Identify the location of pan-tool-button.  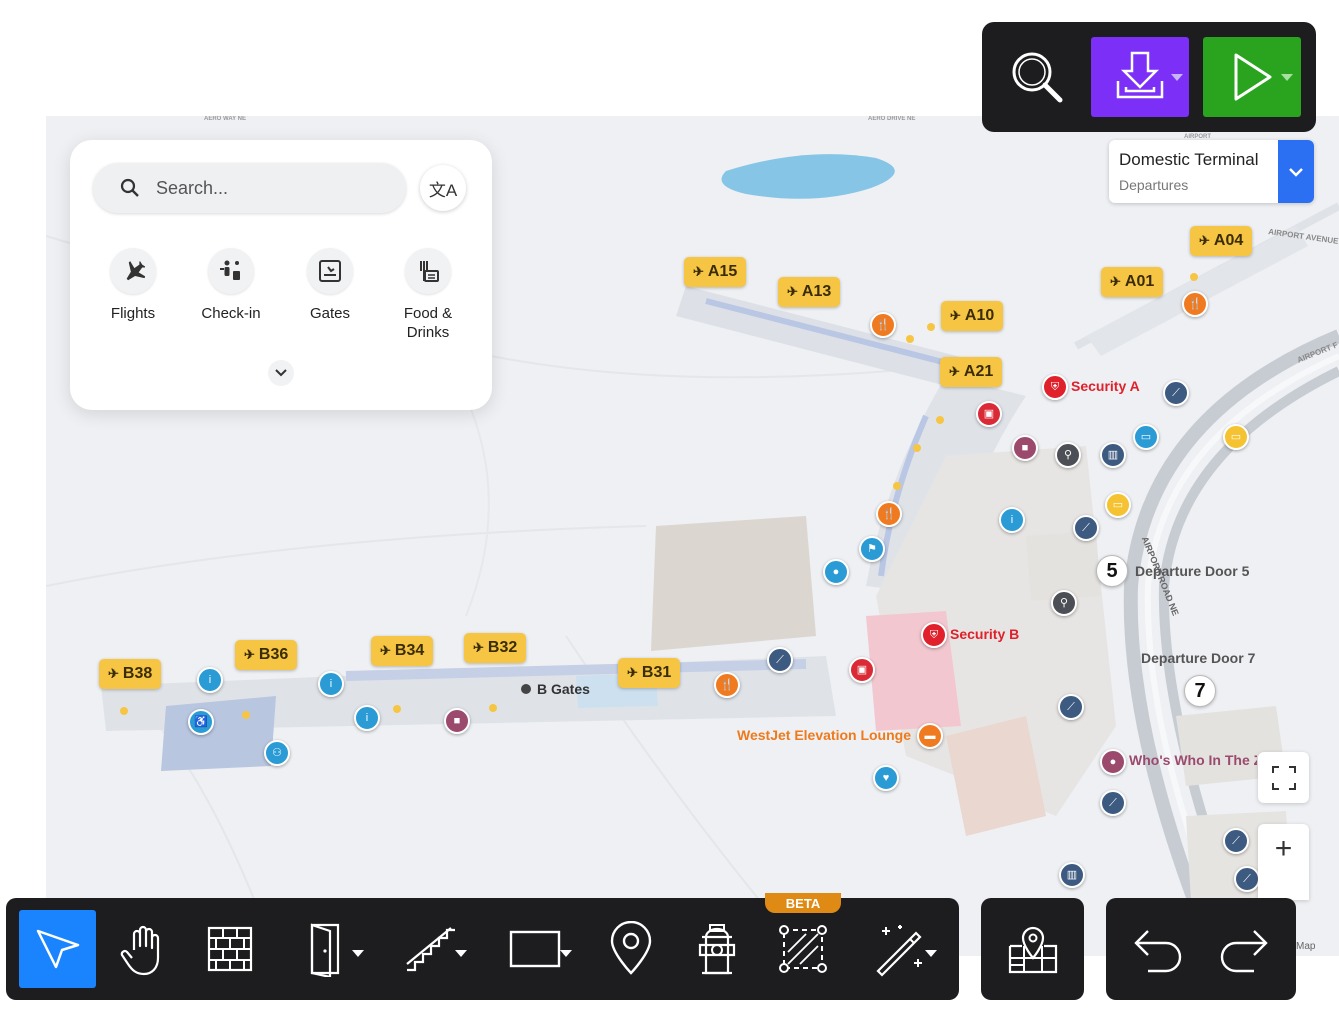
(145, 949).